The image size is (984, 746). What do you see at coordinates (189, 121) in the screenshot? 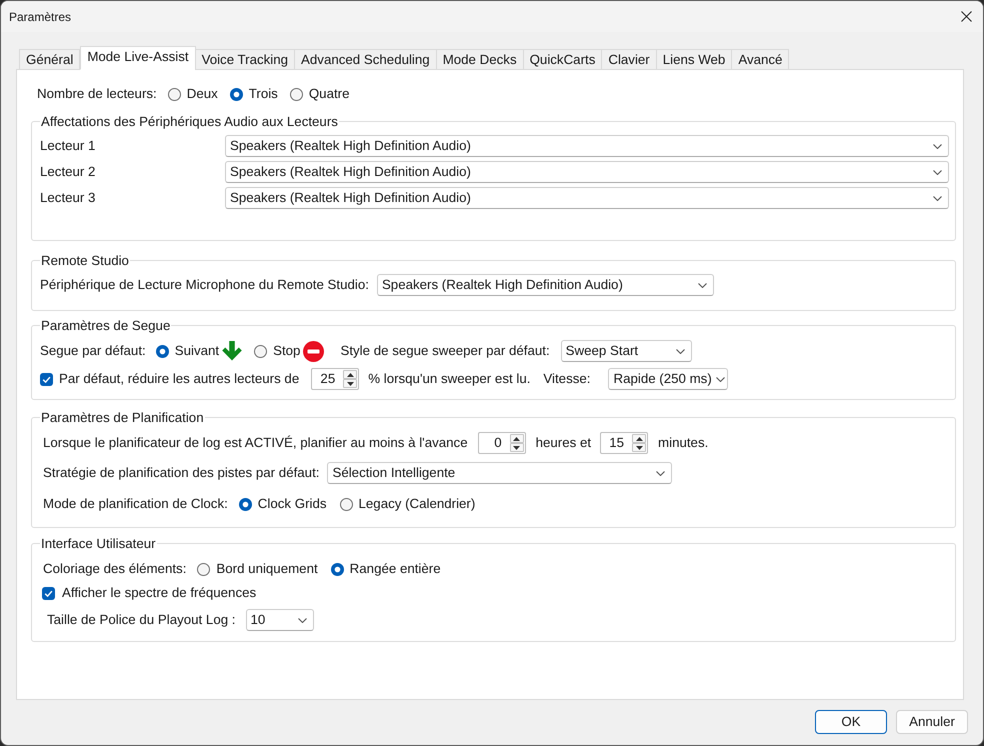
I see `group-title: Affectations des Périphériques Audio aux Lecteurs` at bounding box center [189, 121].